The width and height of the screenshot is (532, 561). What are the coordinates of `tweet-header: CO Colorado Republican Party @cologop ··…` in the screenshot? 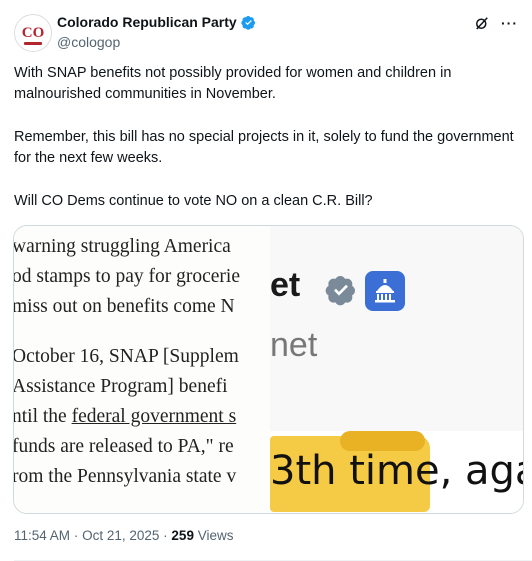 It's located at (266, 34).